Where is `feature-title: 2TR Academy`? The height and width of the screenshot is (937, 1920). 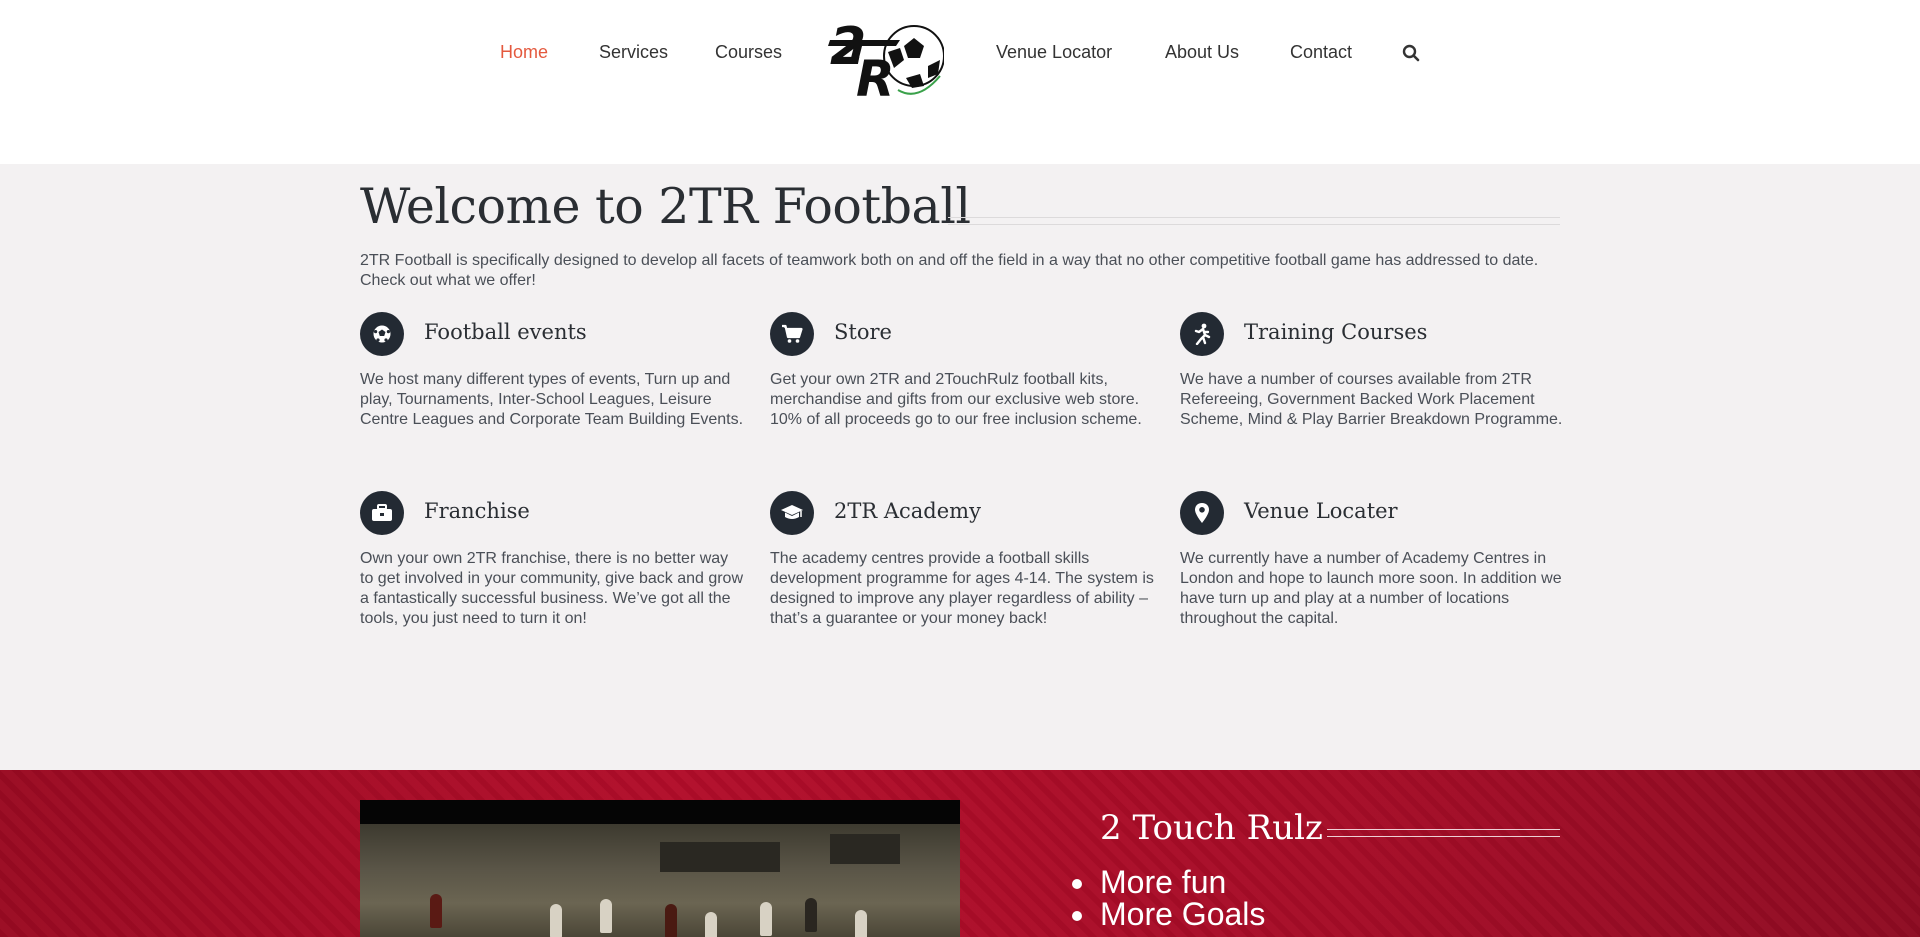
feature-title: 2TR Academy is located at coordinates (907, 511).